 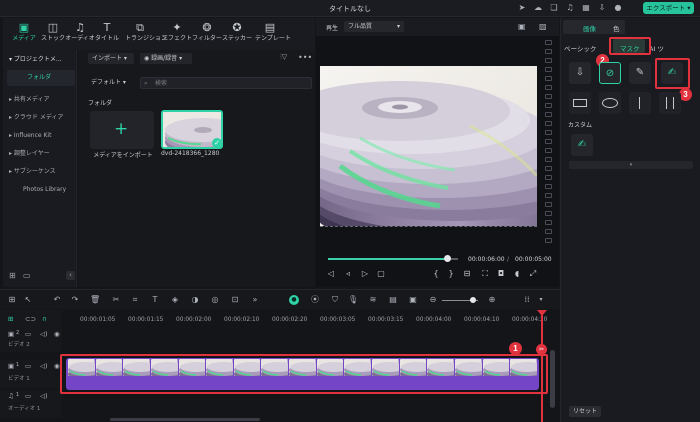 I want to click on filter-icon: ⫶▽, so click(x=283, y=57).